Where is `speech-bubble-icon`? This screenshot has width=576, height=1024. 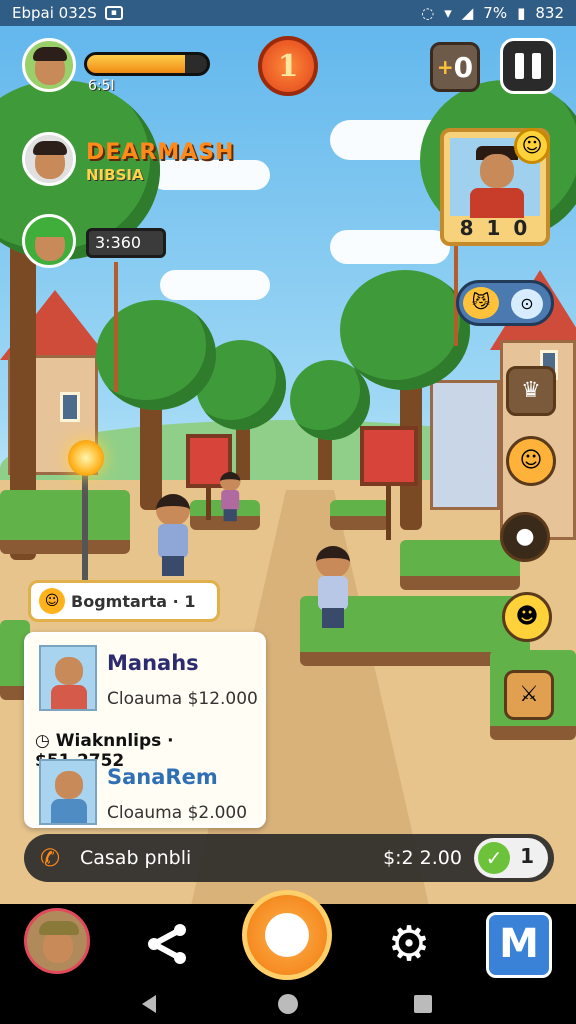 speech-bubble-icon is located at coordinates (287, 935).